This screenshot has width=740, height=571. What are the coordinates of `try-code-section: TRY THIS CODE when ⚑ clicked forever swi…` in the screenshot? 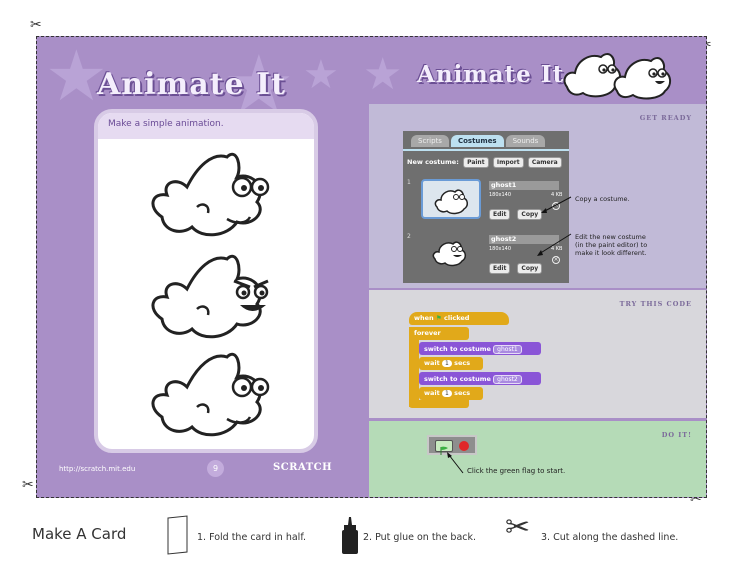 It's located at (537, 354).